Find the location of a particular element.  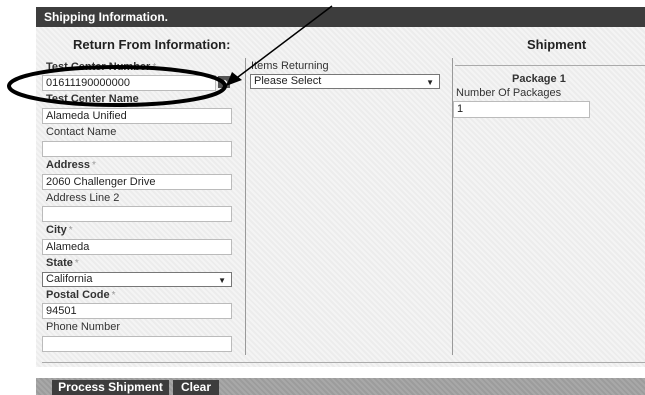

pointer-arrow-head is located at coordinates (234, 79).